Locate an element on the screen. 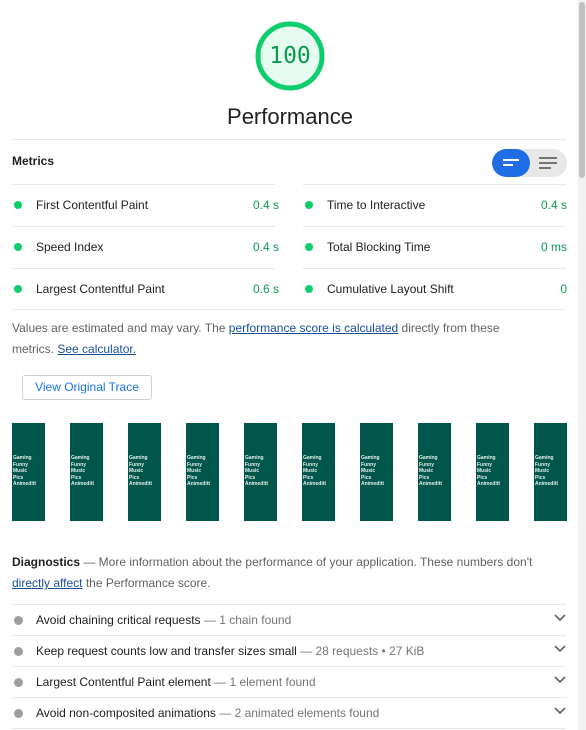  long-lines-icon is located at coordinates (548, 163).